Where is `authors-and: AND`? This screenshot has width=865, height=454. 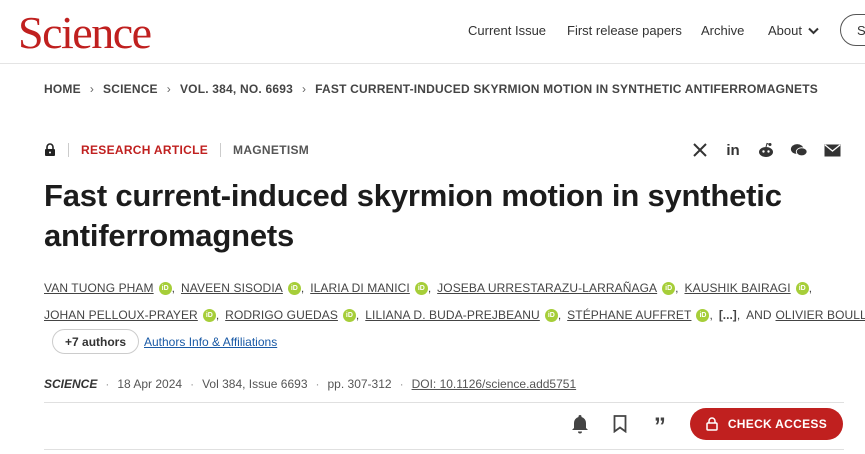 authors-and: AND is located at coordinates (759, 315).